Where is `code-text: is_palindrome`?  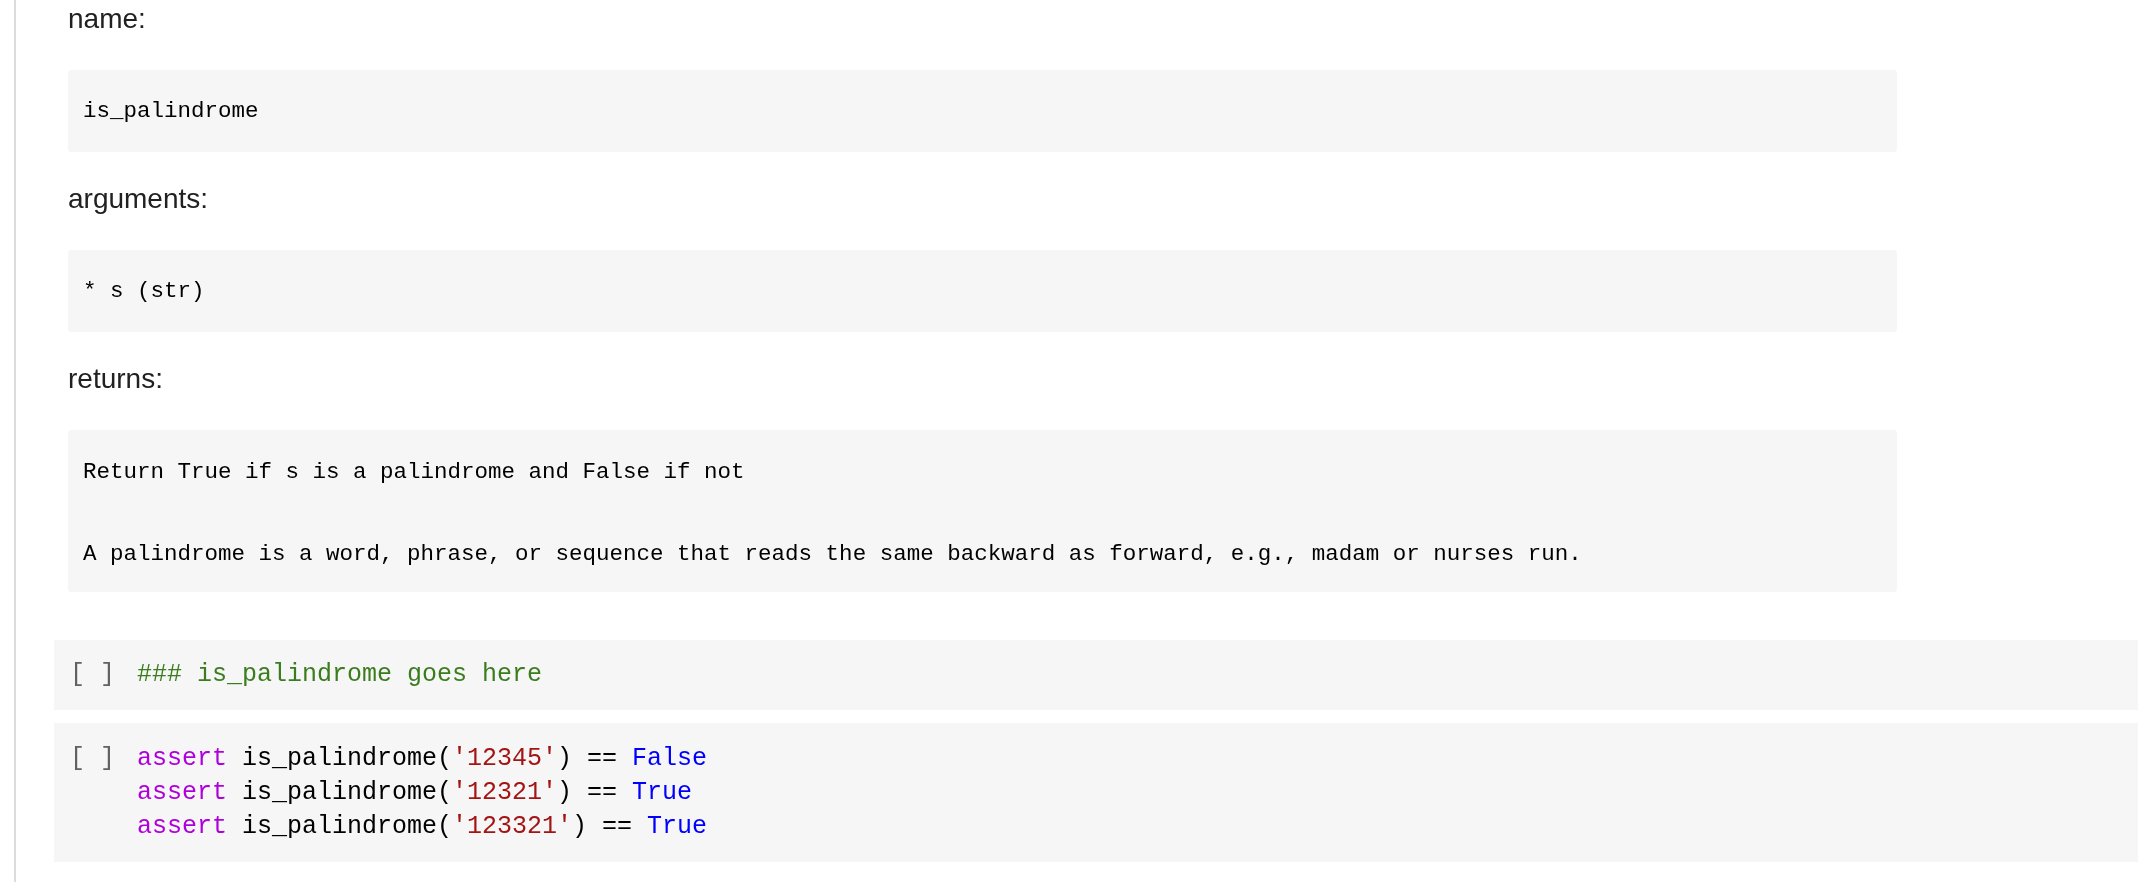 code-text: is_palindrome is located at coordinates (171, 111).